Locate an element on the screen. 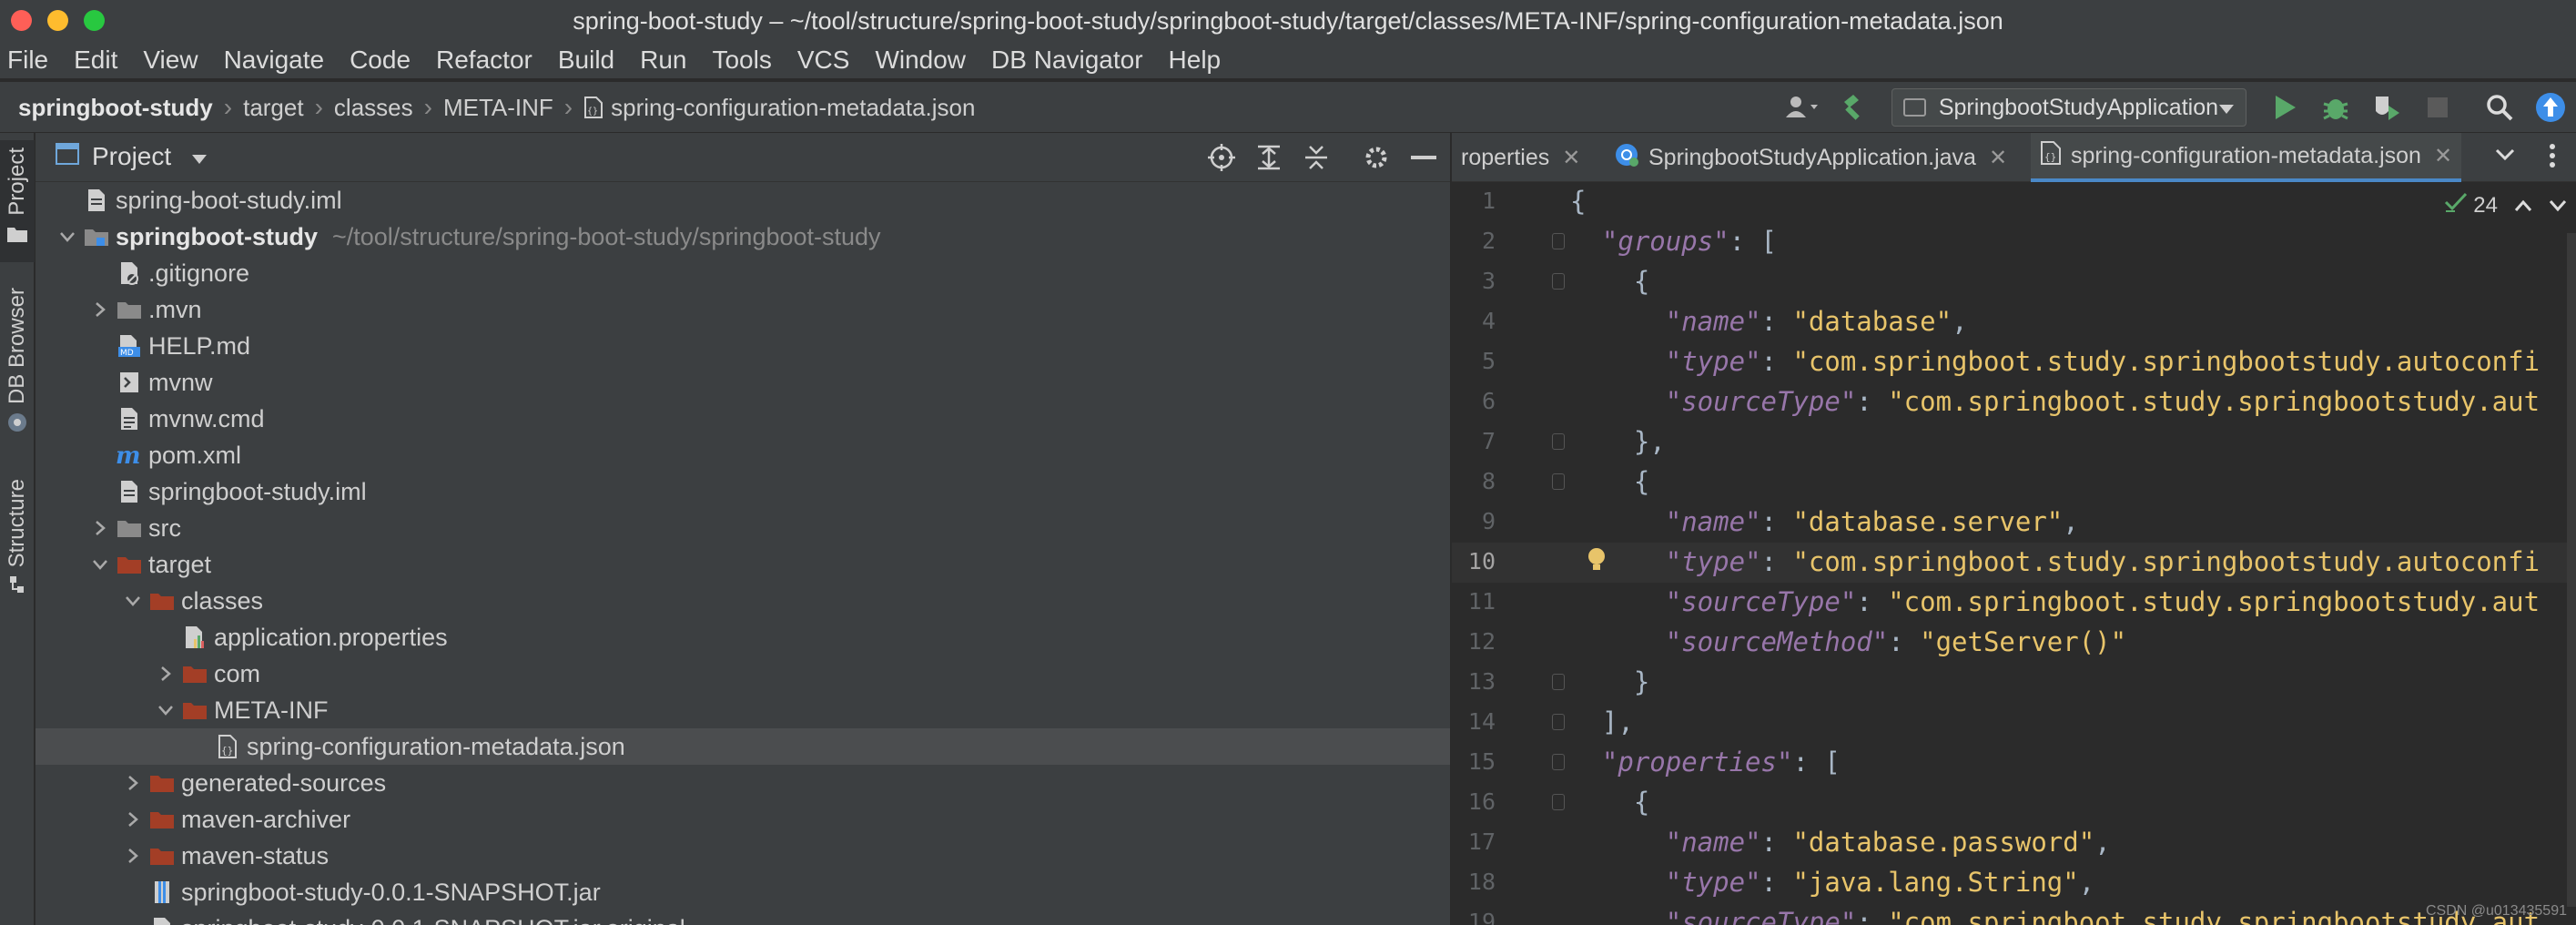  structure-tool-tab: Structure is located at coordinates (17, 539).